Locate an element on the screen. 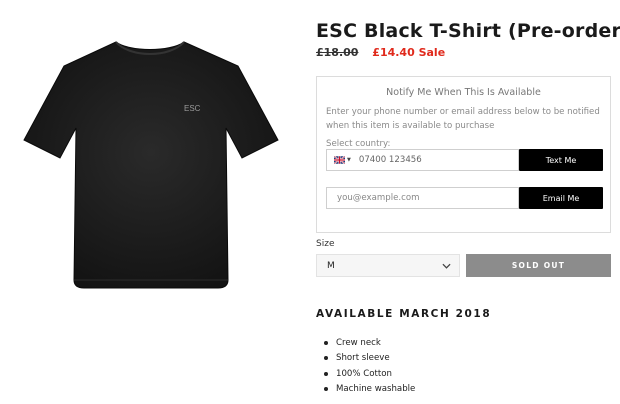 The height and width of the screenshot is (404, 620). size-label: Size is located at coordinates (325, 244).